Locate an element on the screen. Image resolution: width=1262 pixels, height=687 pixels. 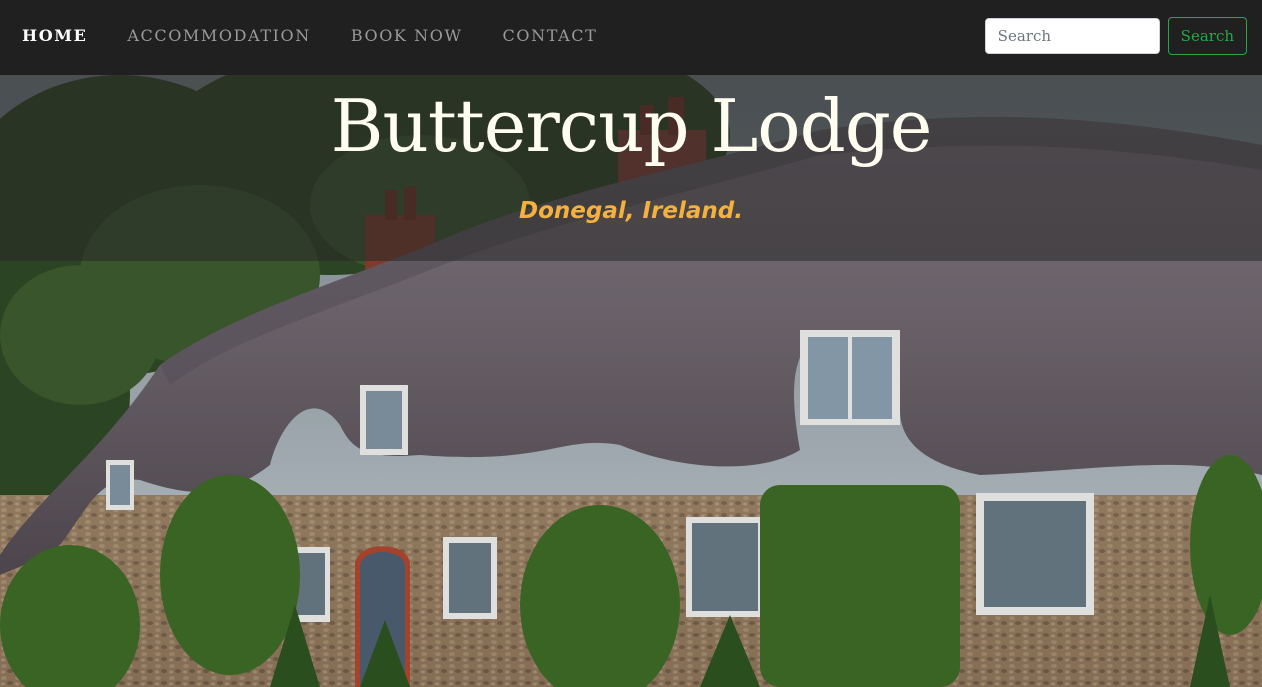
nav-link-contact: CONTACT is located at coordinates (550, 35).